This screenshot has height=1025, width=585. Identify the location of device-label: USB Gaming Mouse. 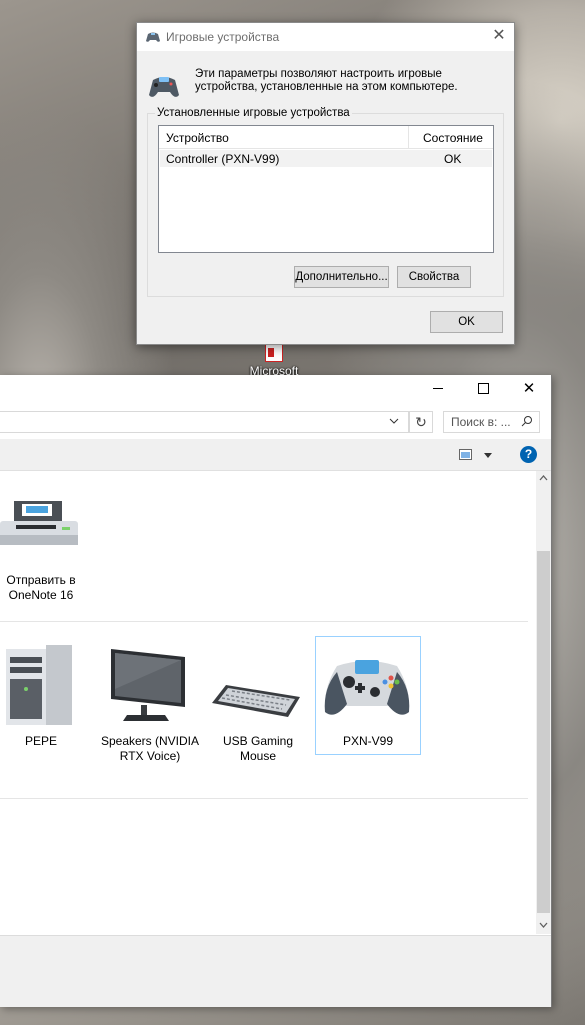
(258, 748).